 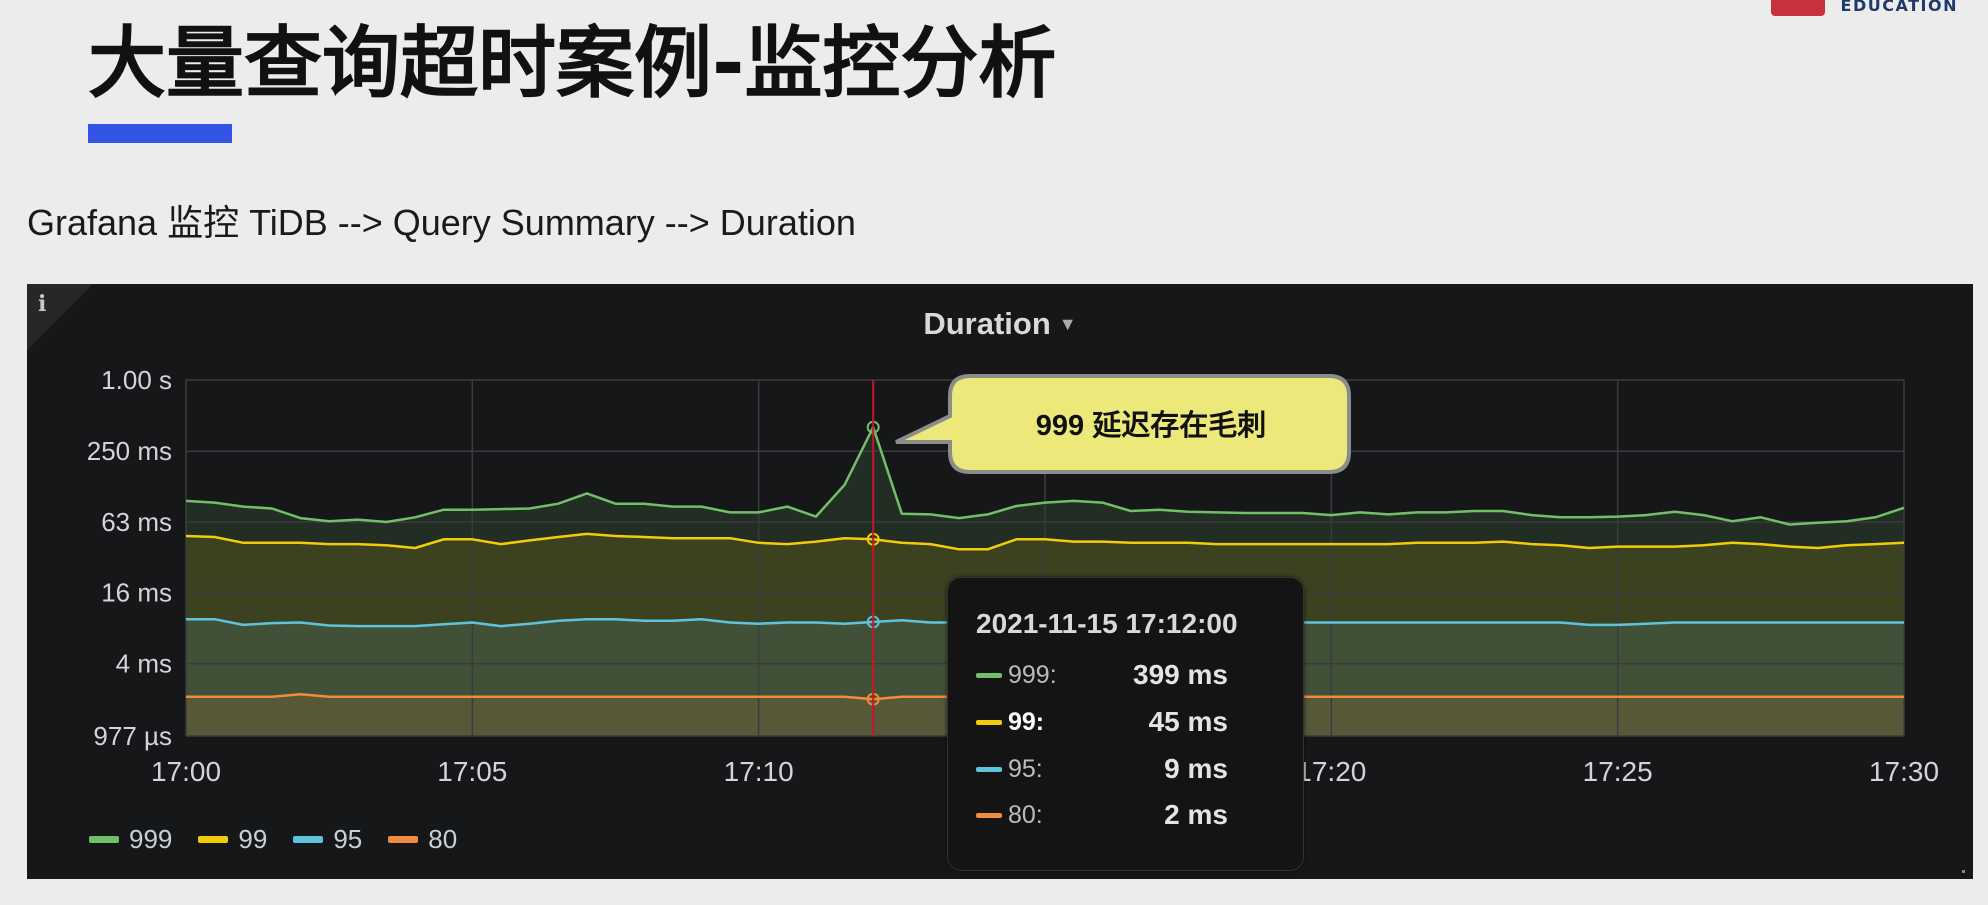 I want to click on legend-label: 95, so click(x=348, y=839).